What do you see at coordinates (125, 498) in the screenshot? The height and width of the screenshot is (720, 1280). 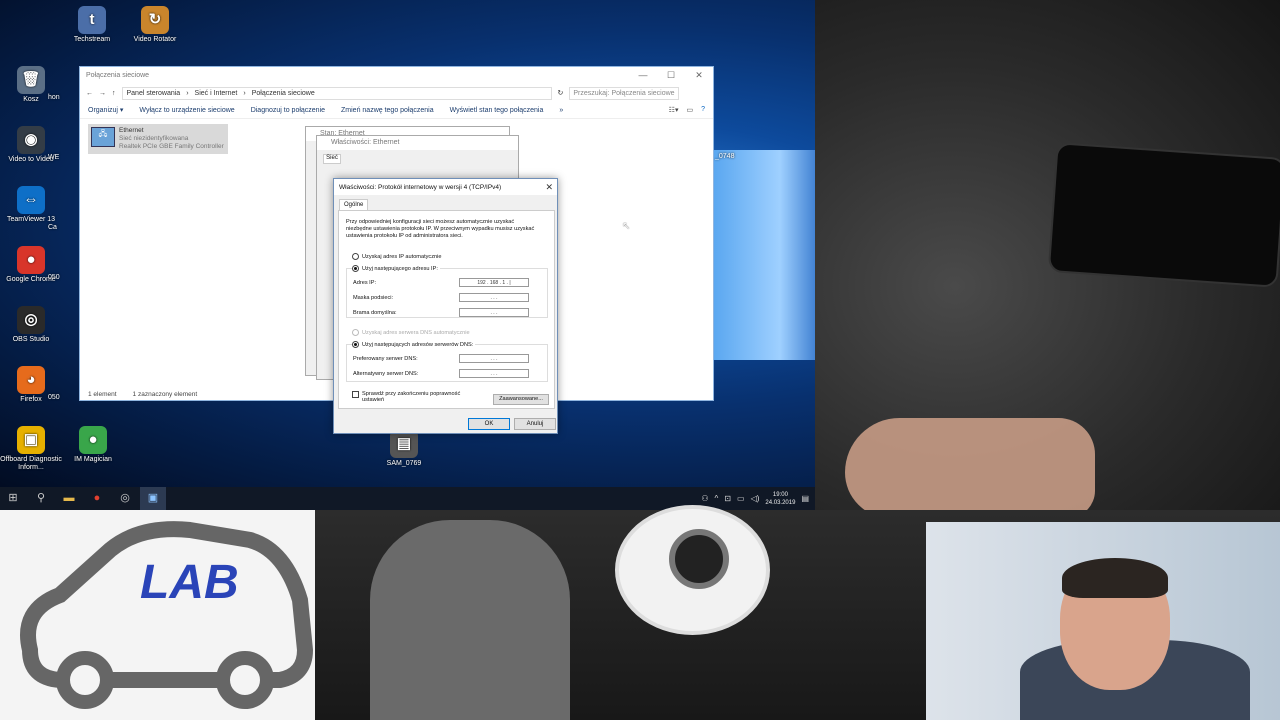 I see `obs-taskbar-icon: ◎` at bounding box center [125, 498].